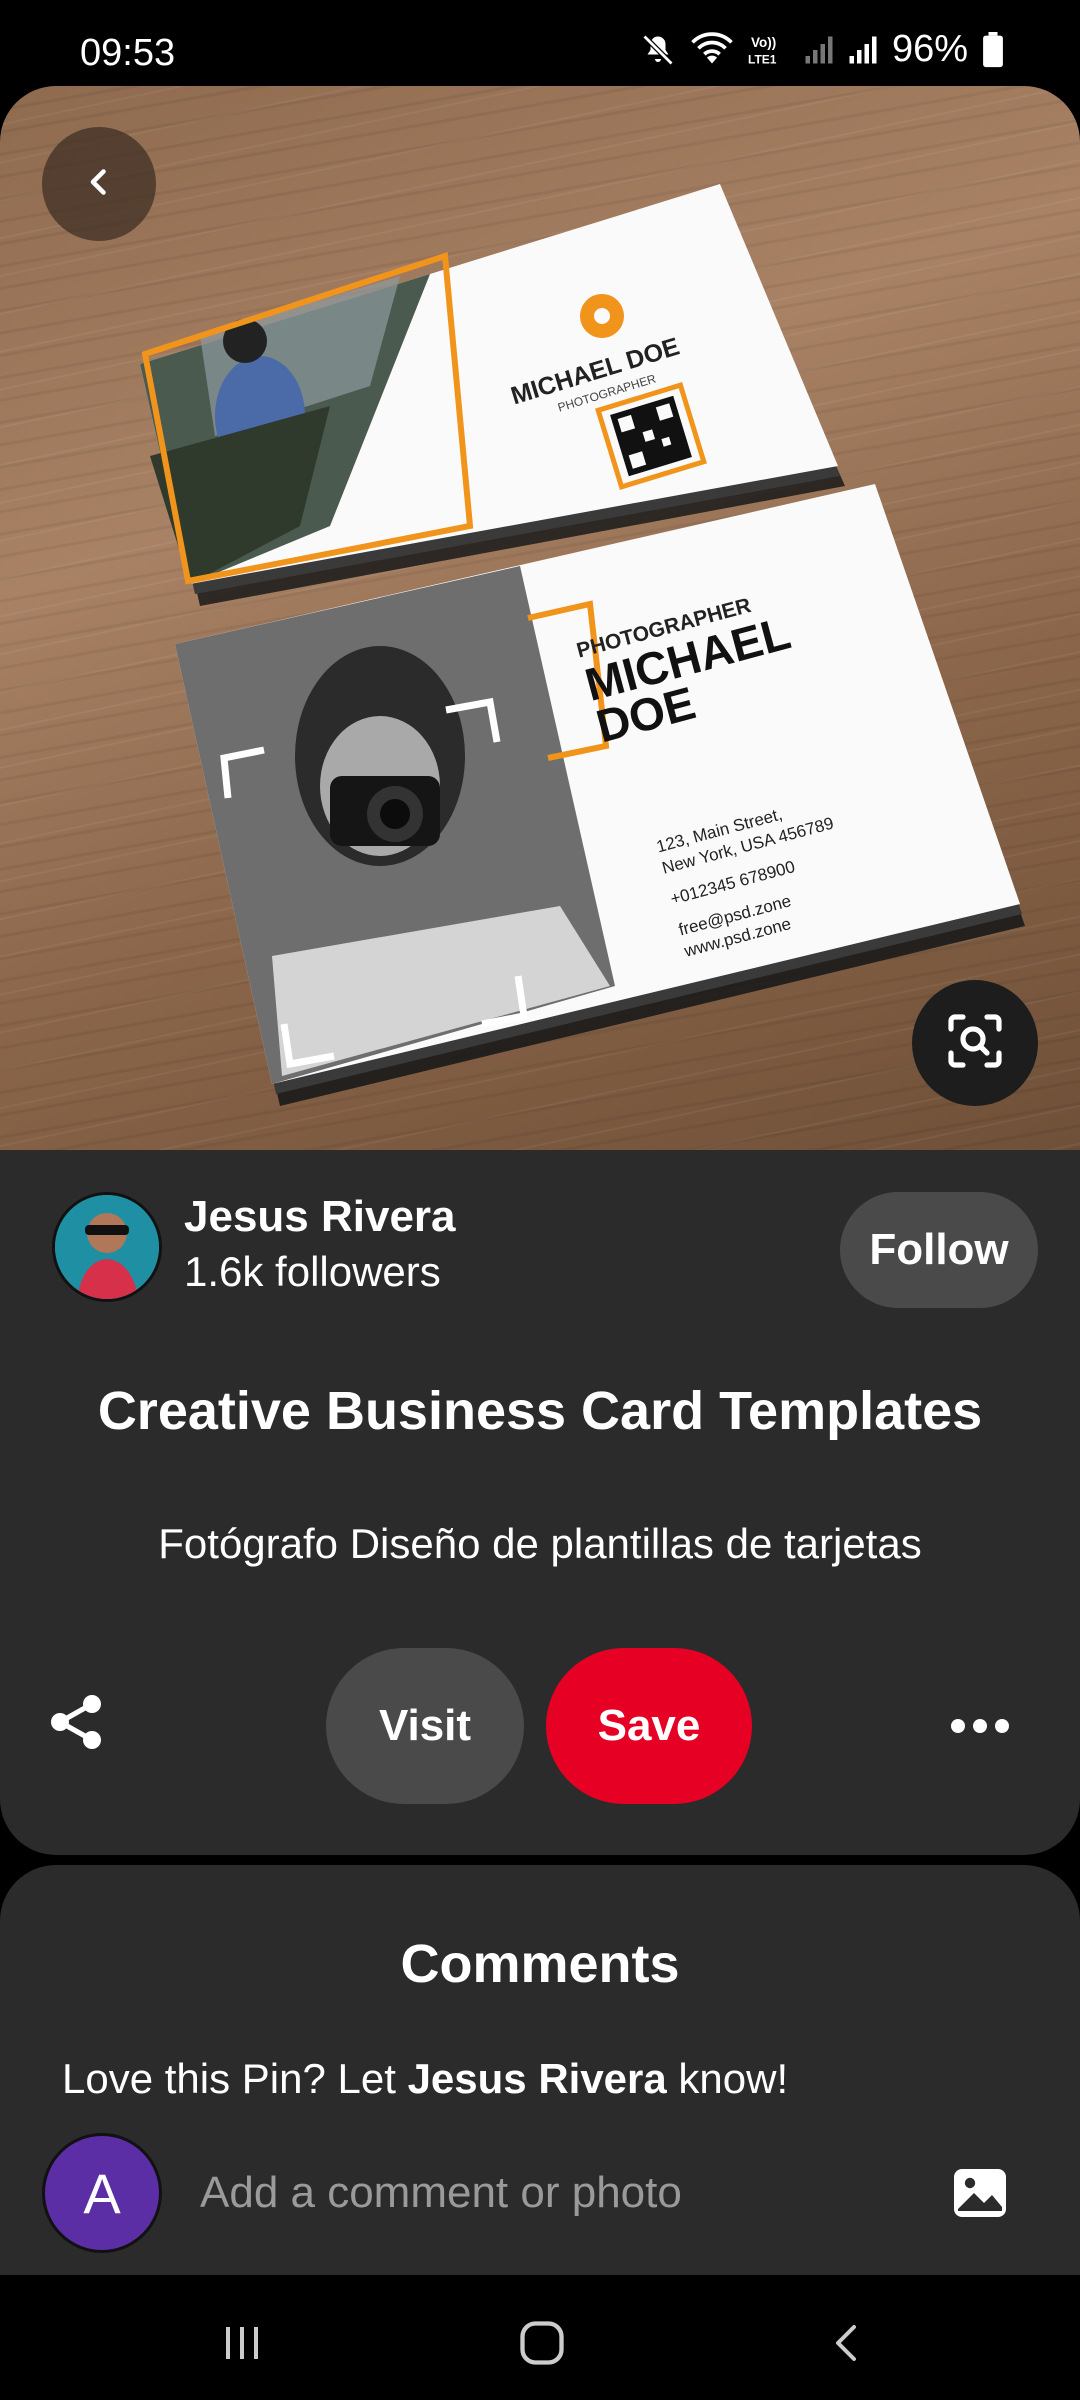  I want to click on home-icon, so click(542, 2345).